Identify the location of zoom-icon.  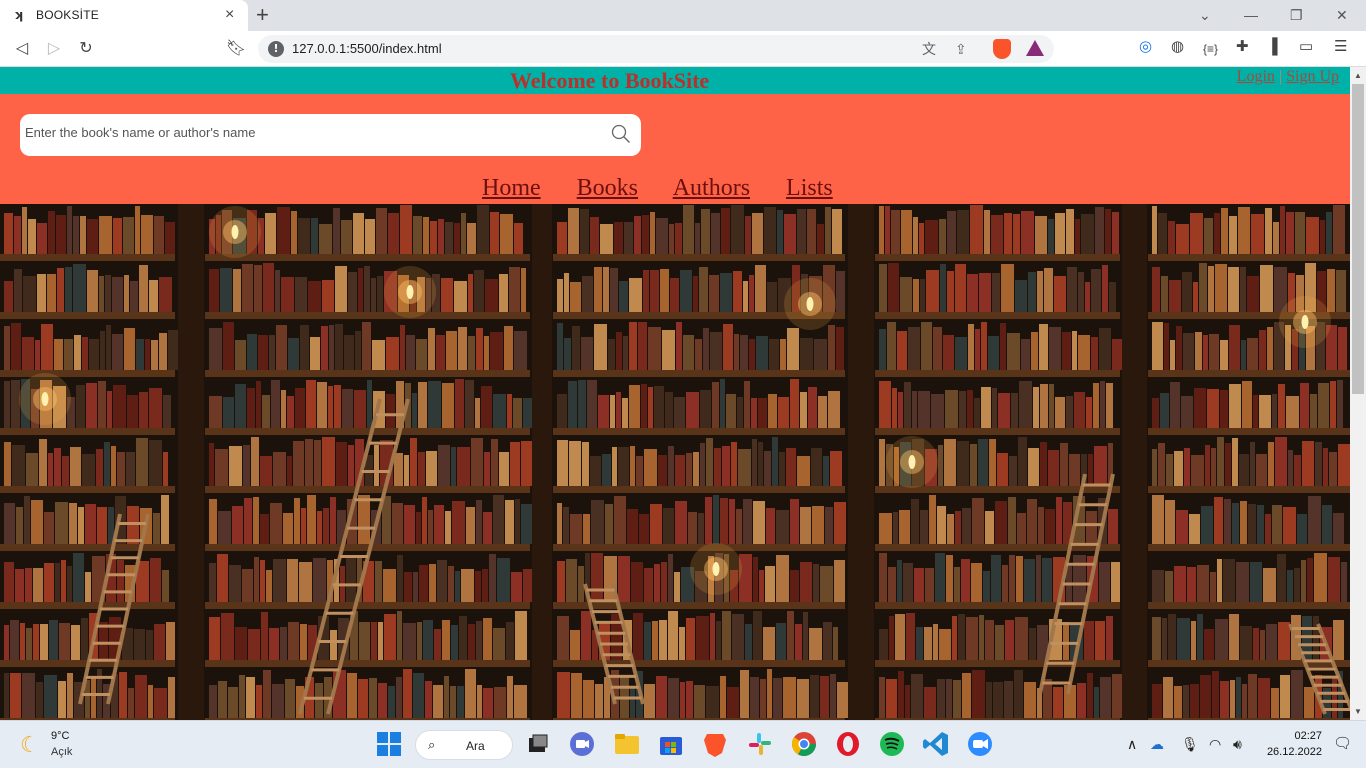
(980, 744).